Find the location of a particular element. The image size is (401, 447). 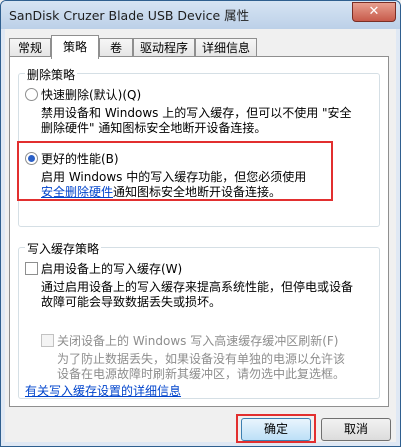

enable-write-cache-desc-1: 通过启用设备上的写入缓存来提高系统性能，但停电或设备 is located at coordinates (197, 287).